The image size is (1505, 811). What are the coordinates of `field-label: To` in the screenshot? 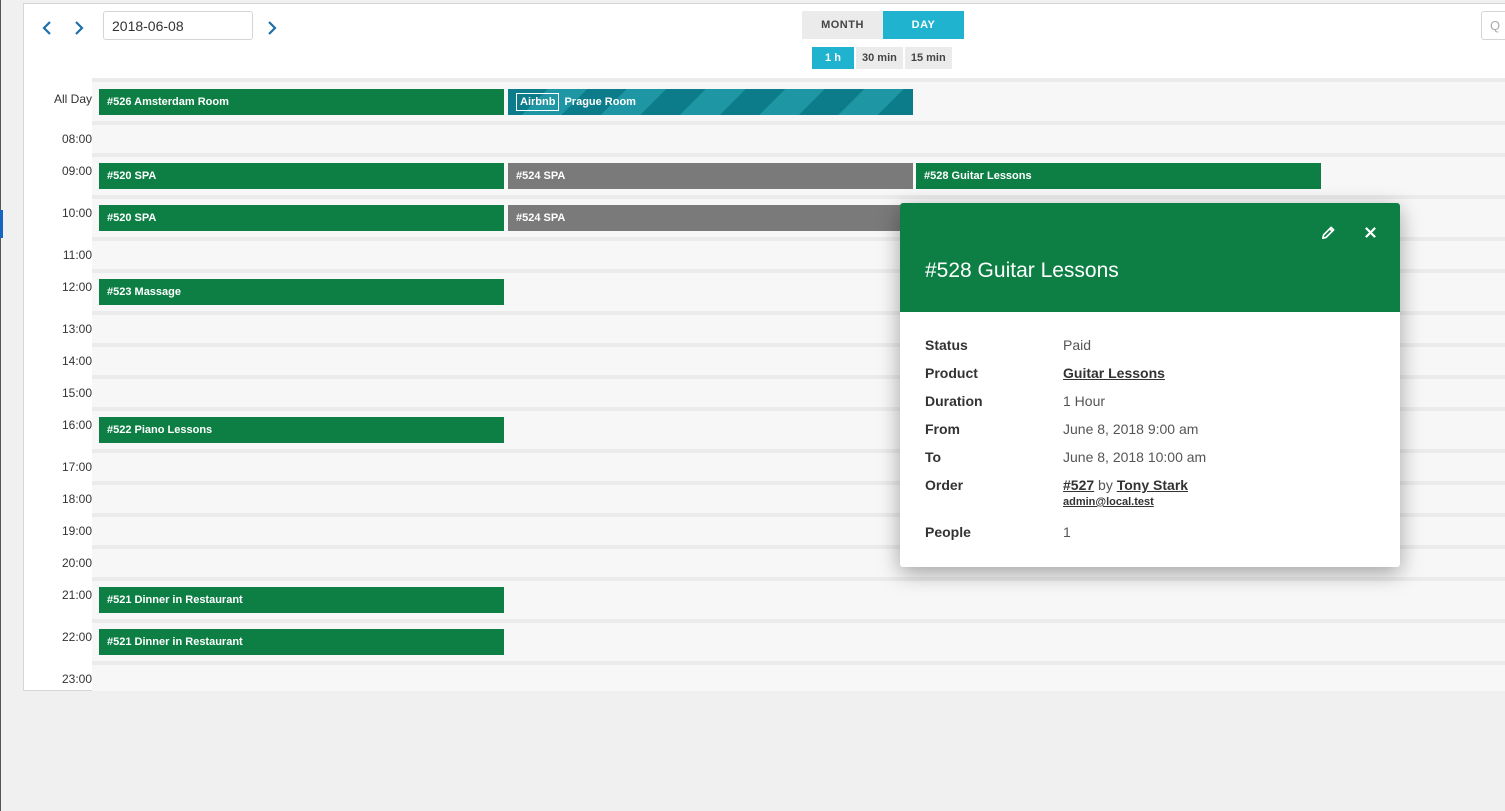 It's located at (933, 457).